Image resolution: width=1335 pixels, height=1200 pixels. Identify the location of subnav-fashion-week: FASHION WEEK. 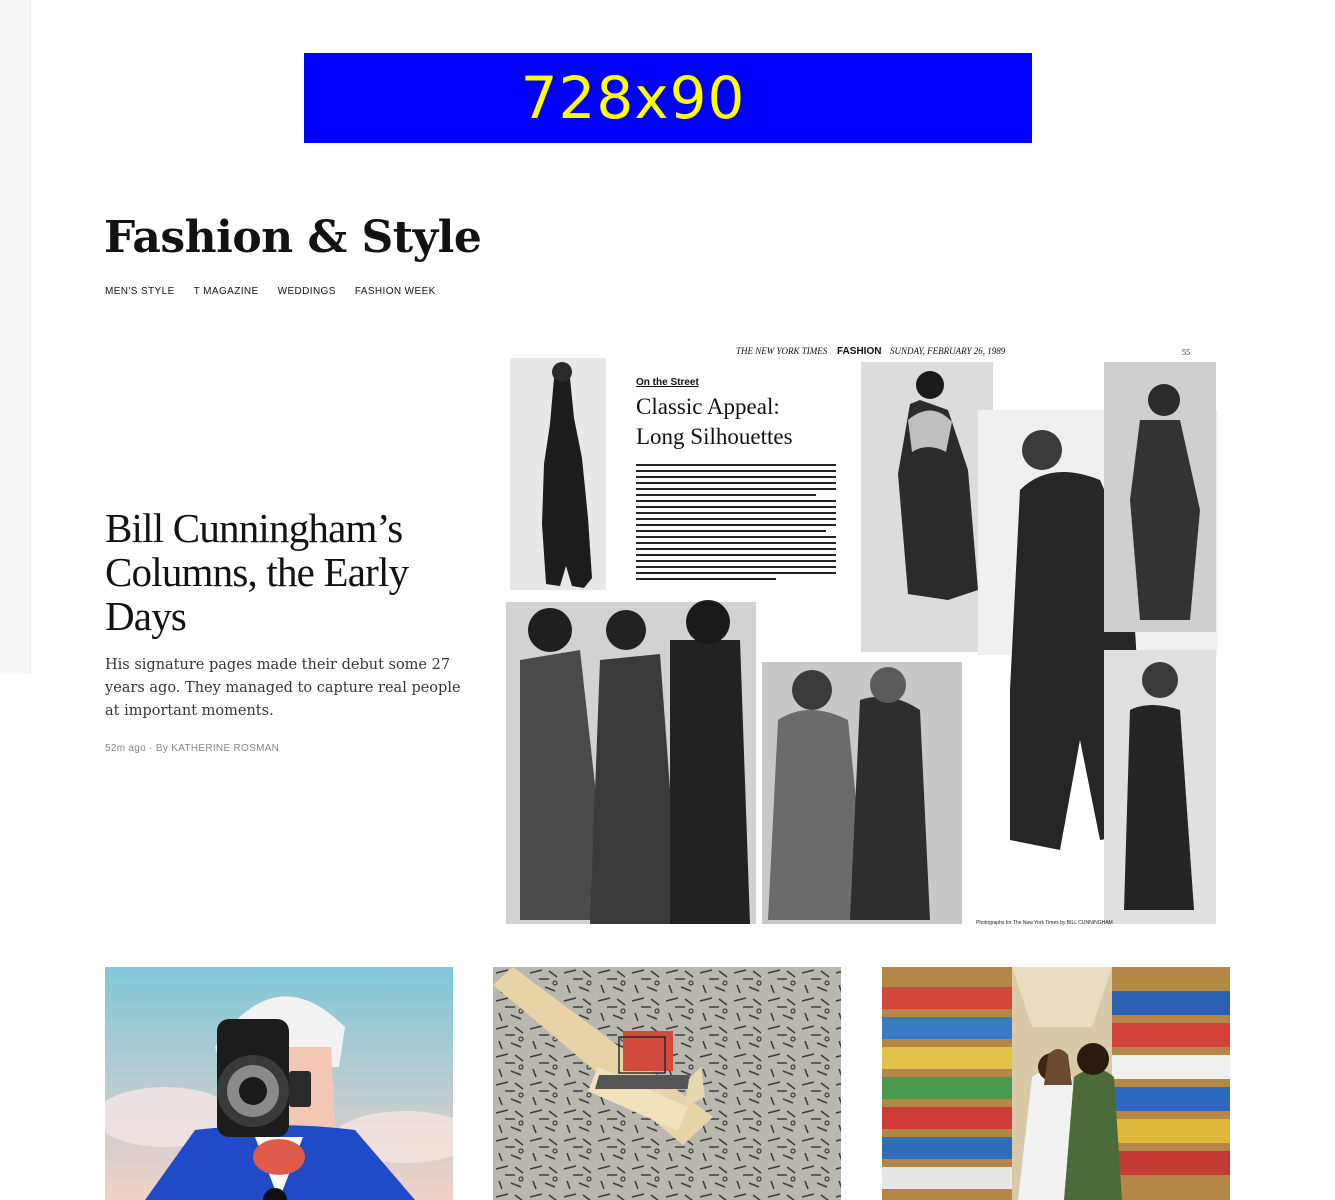
(395, 291).